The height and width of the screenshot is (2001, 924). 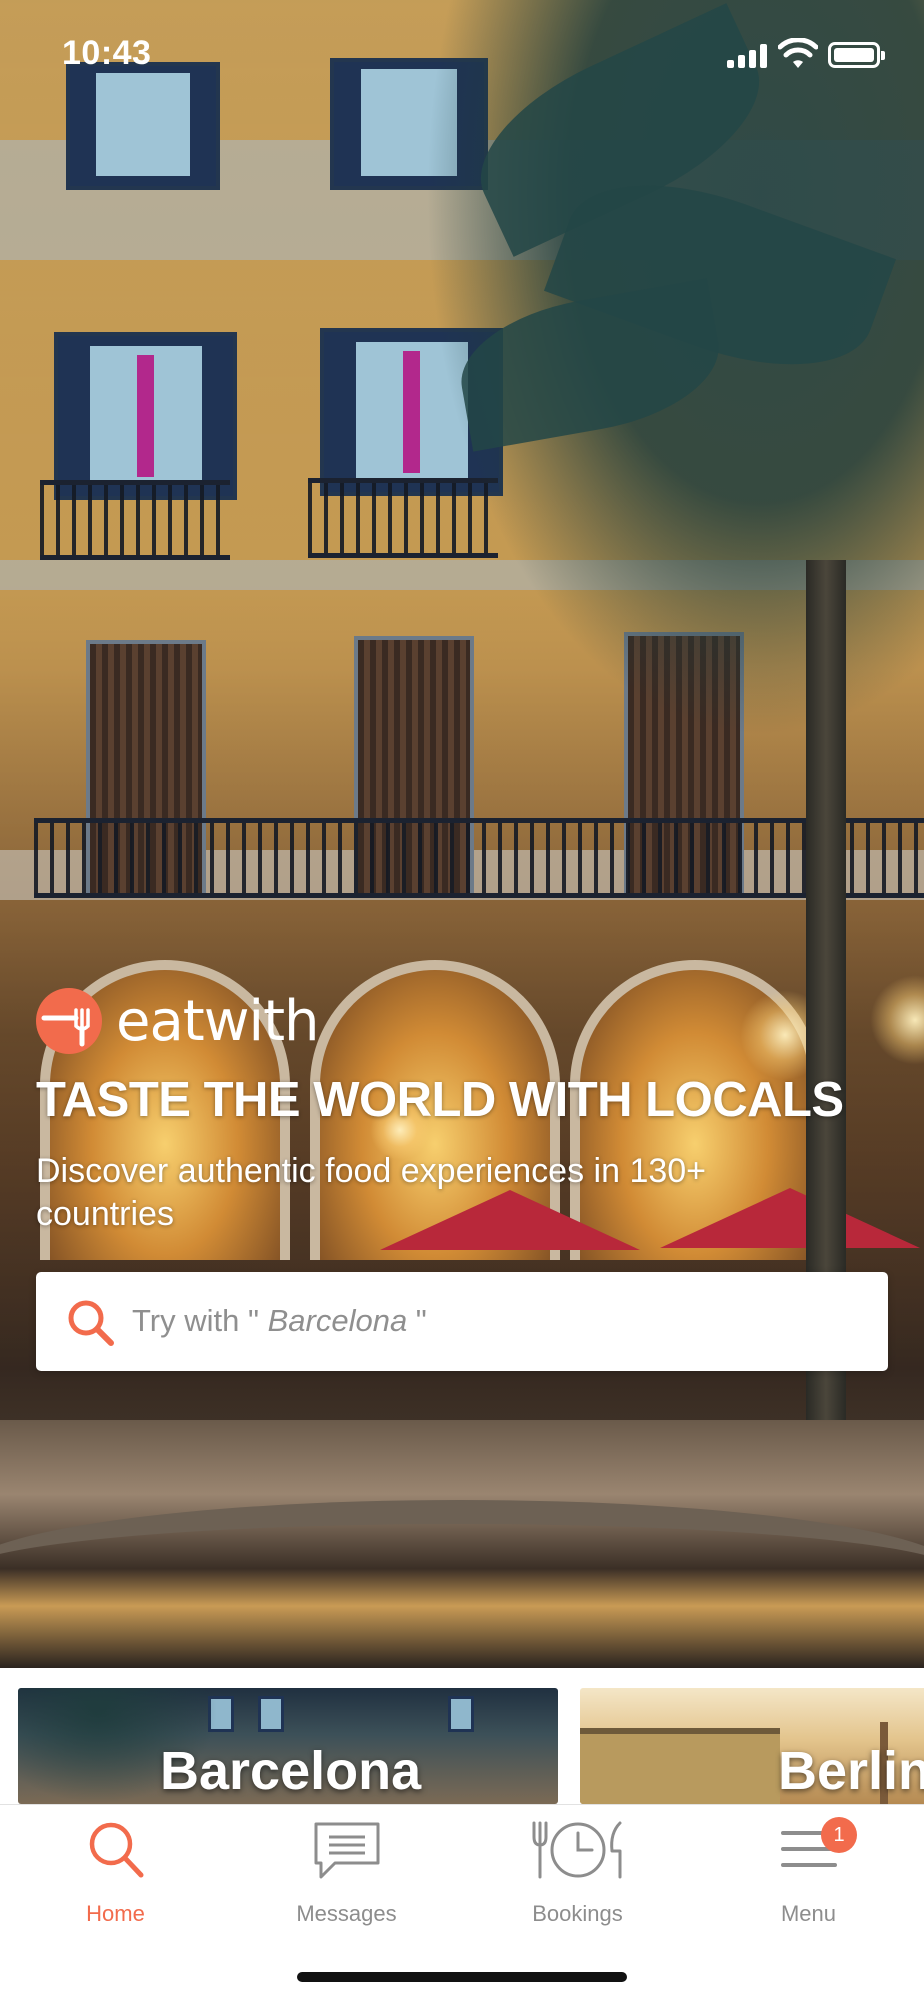 What do you see at coordinates (69, 1021) in the screenshot?
I see `fork-circle-icon` at bounding box center [69, 1021].